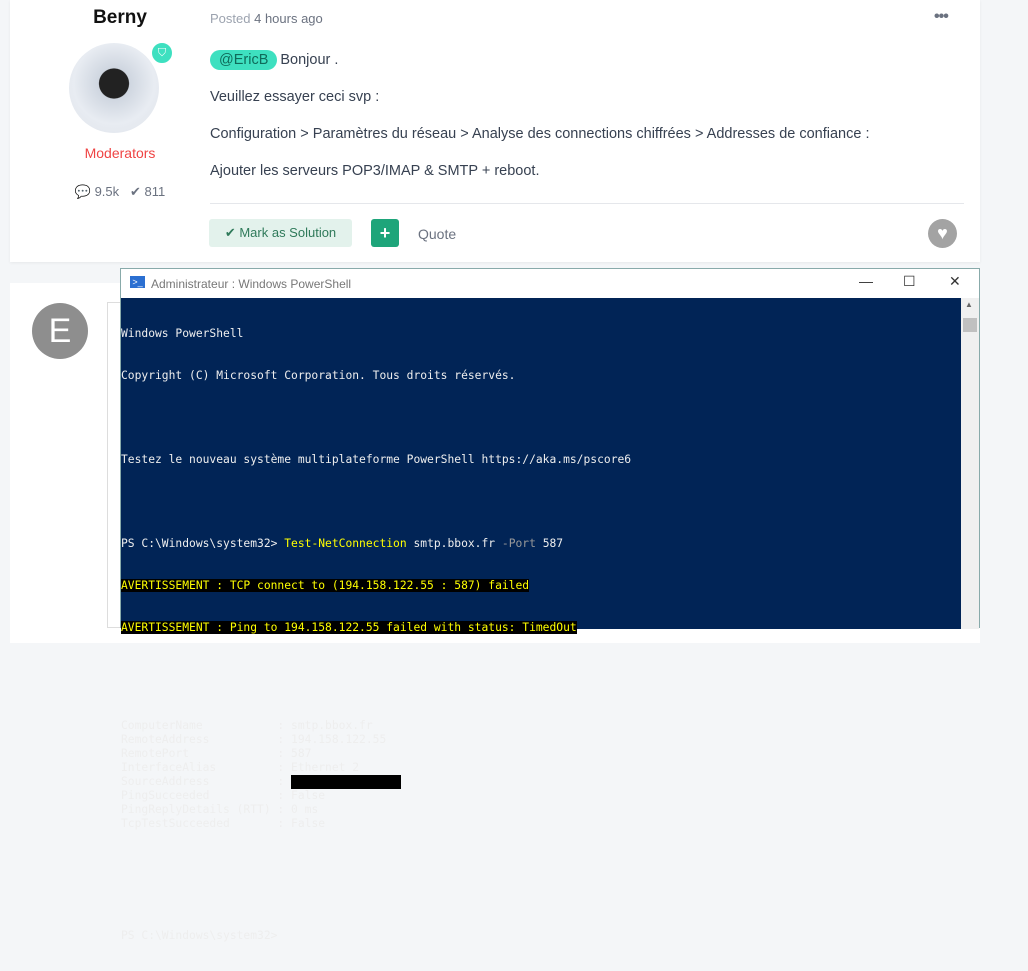  I want to click on powershell-icon: >_, so click(137, 282).